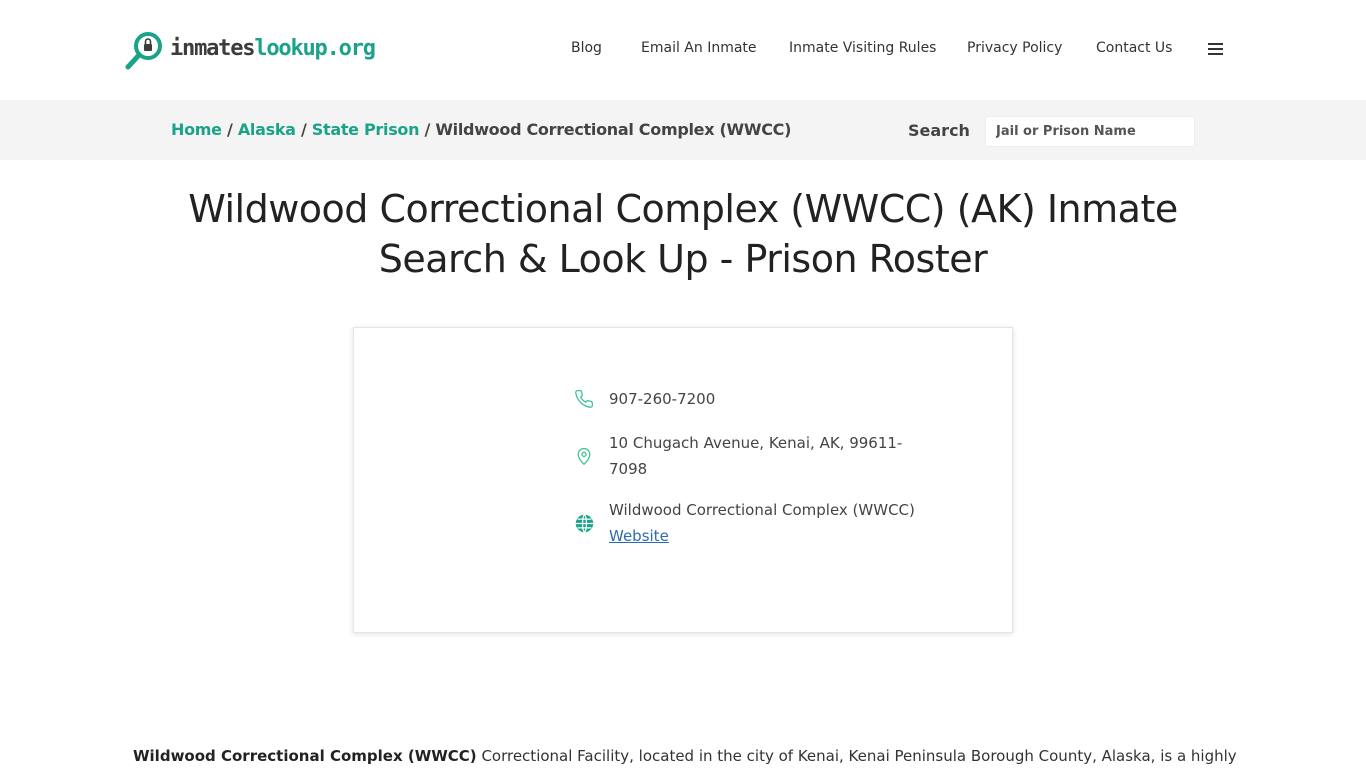 The width and height of the screenshot is (1366, 768). What do you see at coordinates (584, 399) in the screenshot?
I see `phone-icon` at bounding box center [584, 399].